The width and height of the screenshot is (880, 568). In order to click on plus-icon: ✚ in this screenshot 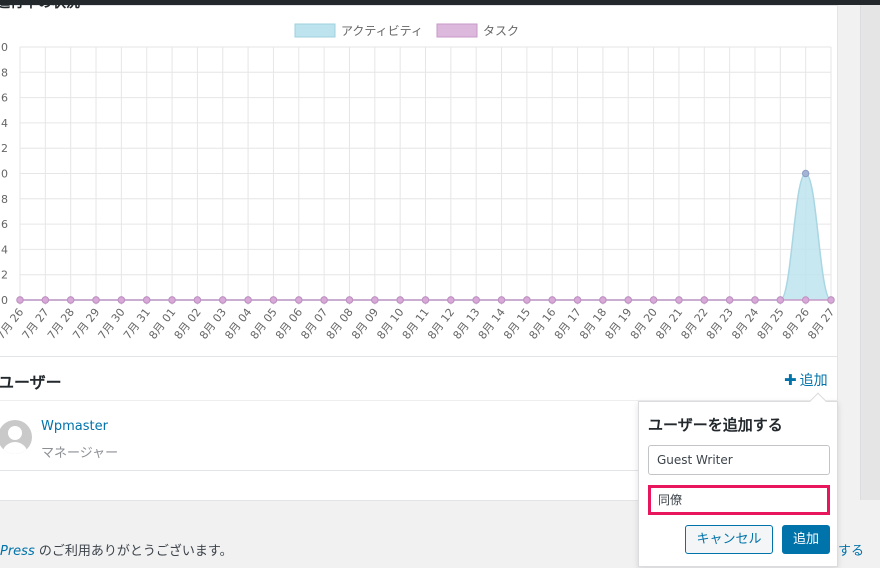, I will do `click(790, 380)`.